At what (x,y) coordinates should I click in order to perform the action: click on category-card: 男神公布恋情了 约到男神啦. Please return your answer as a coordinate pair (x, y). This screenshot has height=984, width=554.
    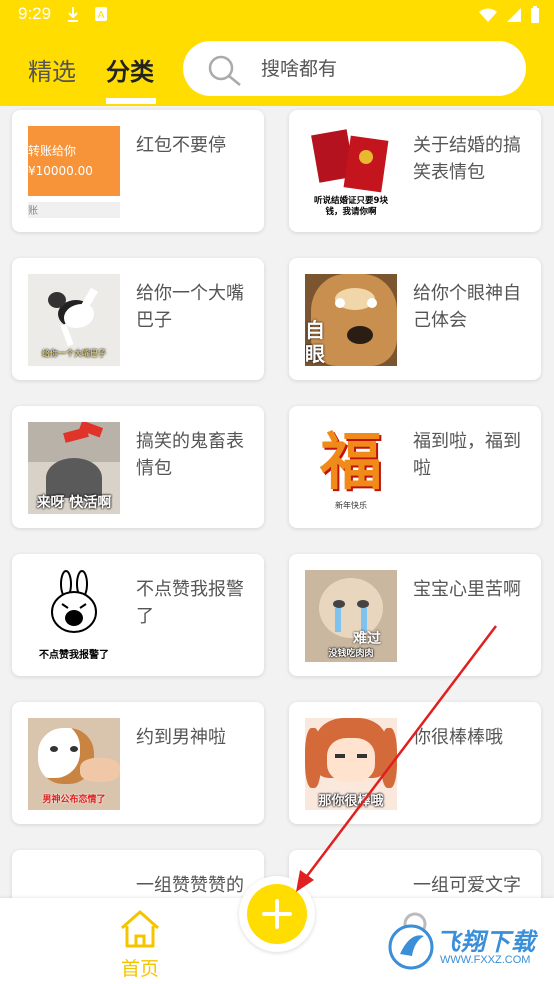
    Looking at the image, I should click on (138, 763).